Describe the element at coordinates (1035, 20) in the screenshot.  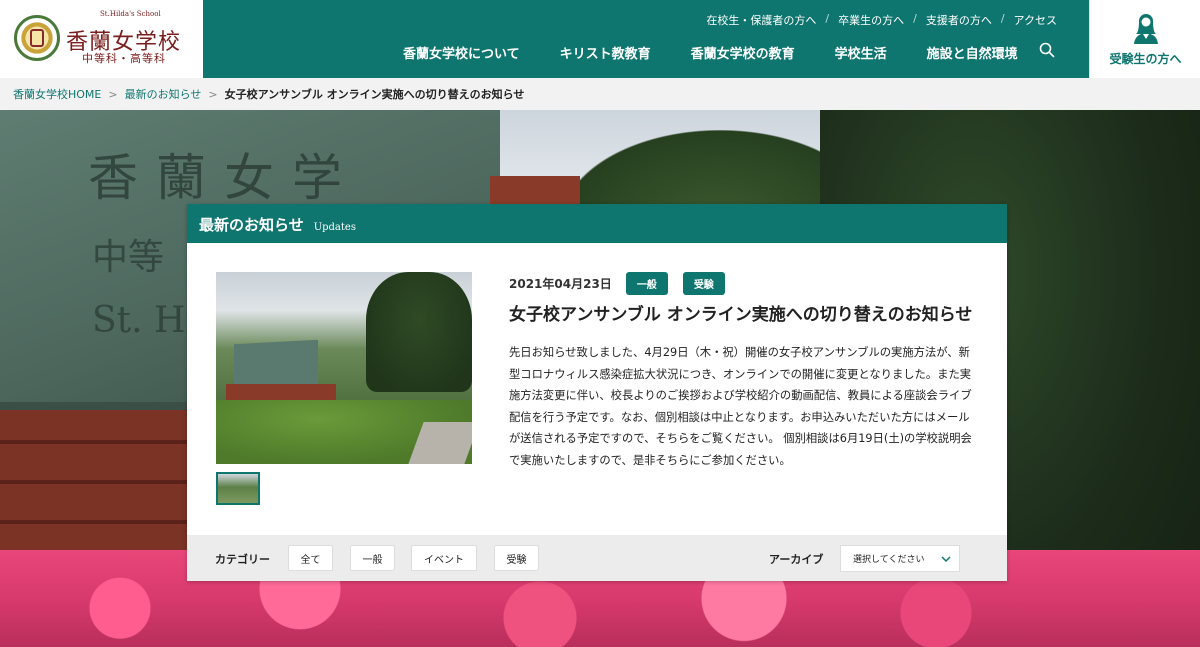
I see `util-link-access: アクセス` at that location.